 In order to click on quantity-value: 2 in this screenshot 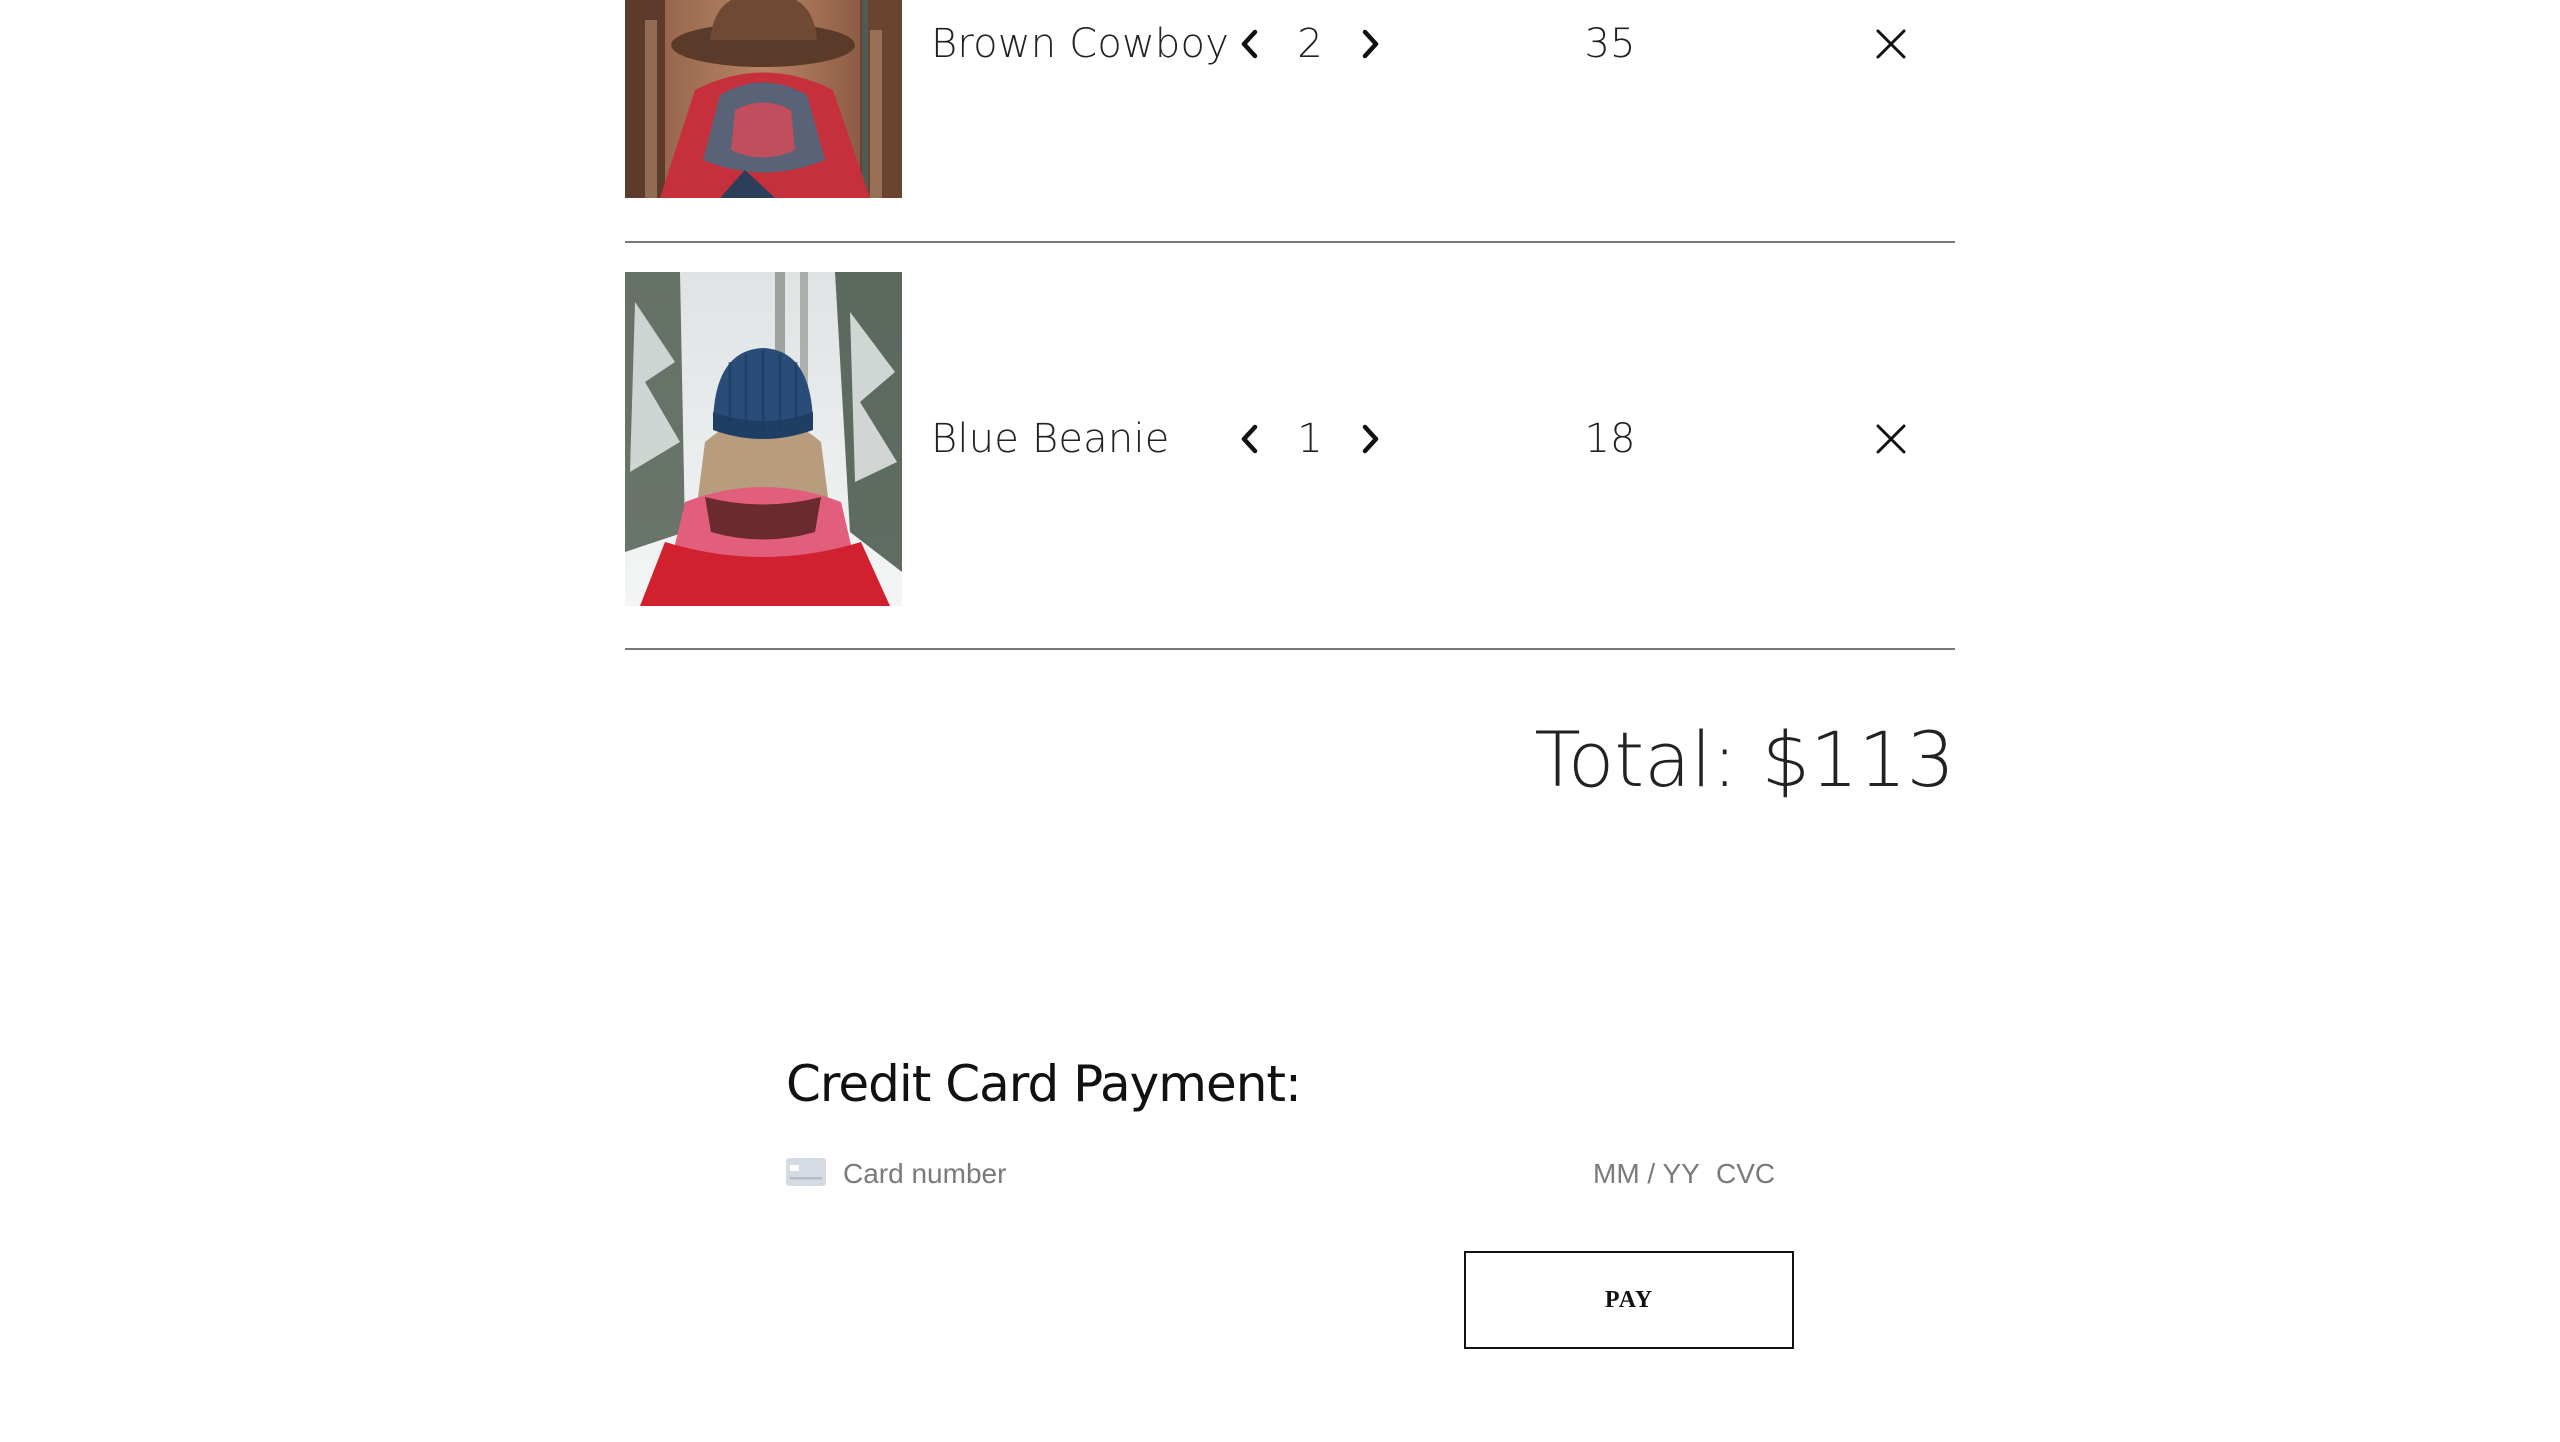, I will do `click(1310, 44)`.